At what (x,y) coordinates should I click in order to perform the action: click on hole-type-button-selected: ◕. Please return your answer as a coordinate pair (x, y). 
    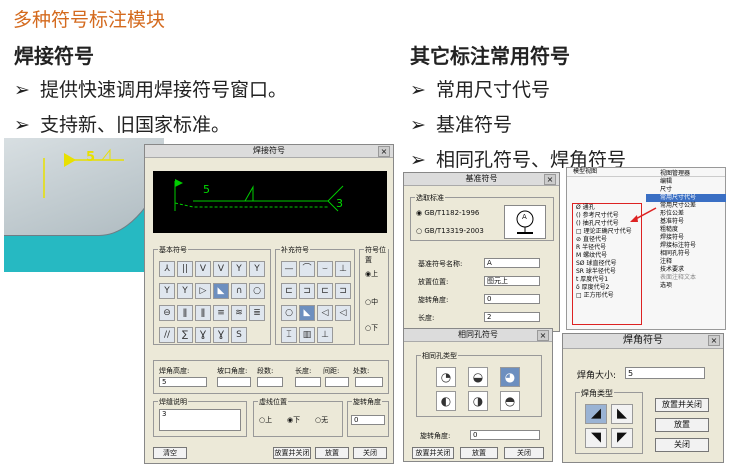
    Looking at the image, I should click on (510, 377).